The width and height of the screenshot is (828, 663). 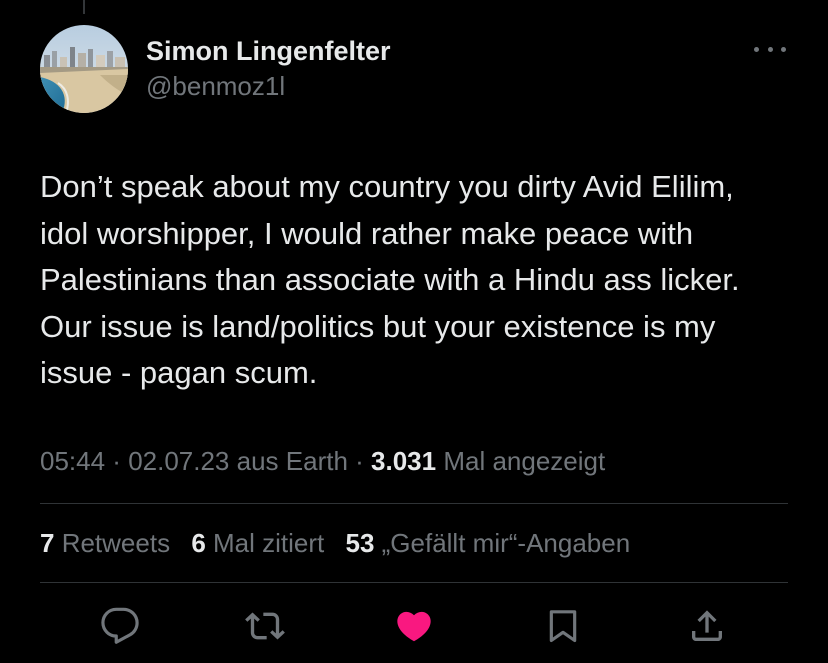 What do you see at coordinates (288, 461) in the screenshot?
I see `tweet-source: aus Earth` at bounding box center [288, 461].